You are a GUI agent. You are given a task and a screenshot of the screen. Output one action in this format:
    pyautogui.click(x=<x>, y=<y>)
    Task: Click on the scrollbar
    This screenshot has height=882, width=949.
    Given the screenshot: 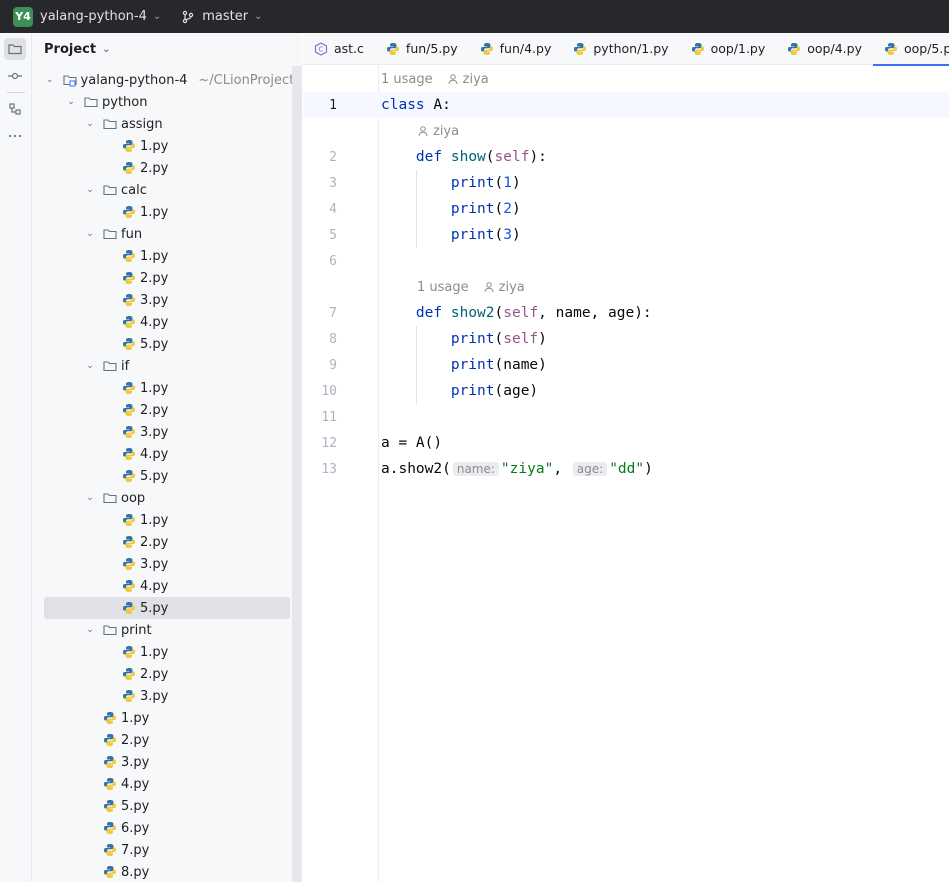 What is the action you would take?
    pyautogui.click(x=297, y=474)
    